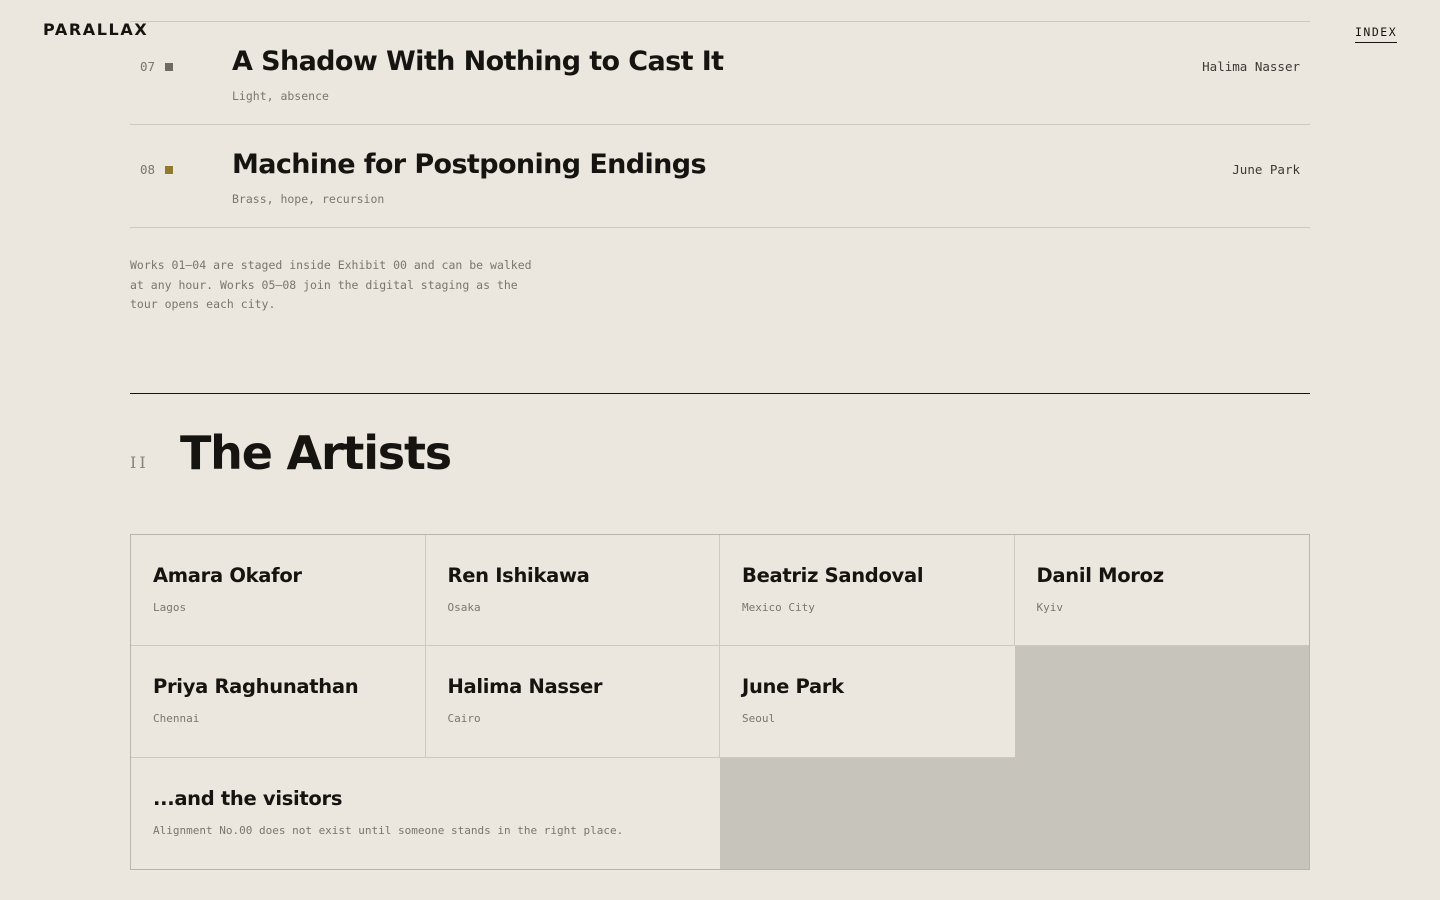 The height and width of the screenshot is (900, 1440). What do you see at coordinates (720, 393) in the screenshot?
I see `section-divider` at bounding box center [720, 393].